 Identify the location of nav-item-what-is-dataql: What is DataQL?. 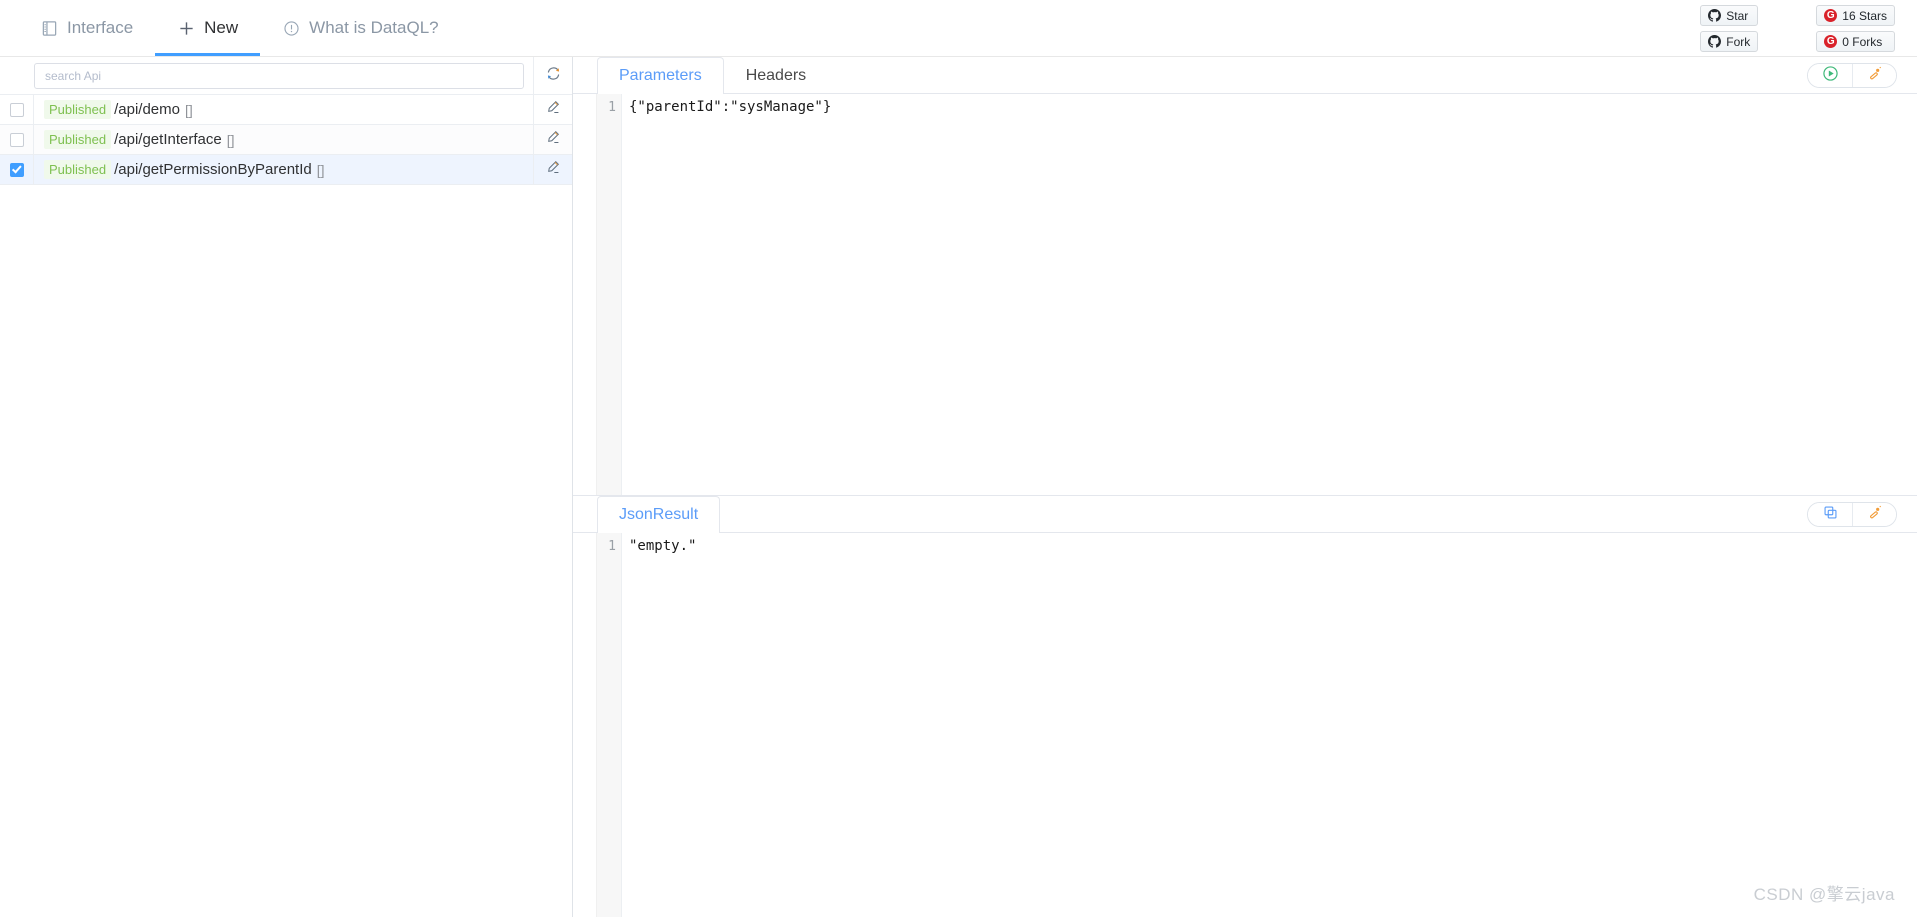
(360, 28).